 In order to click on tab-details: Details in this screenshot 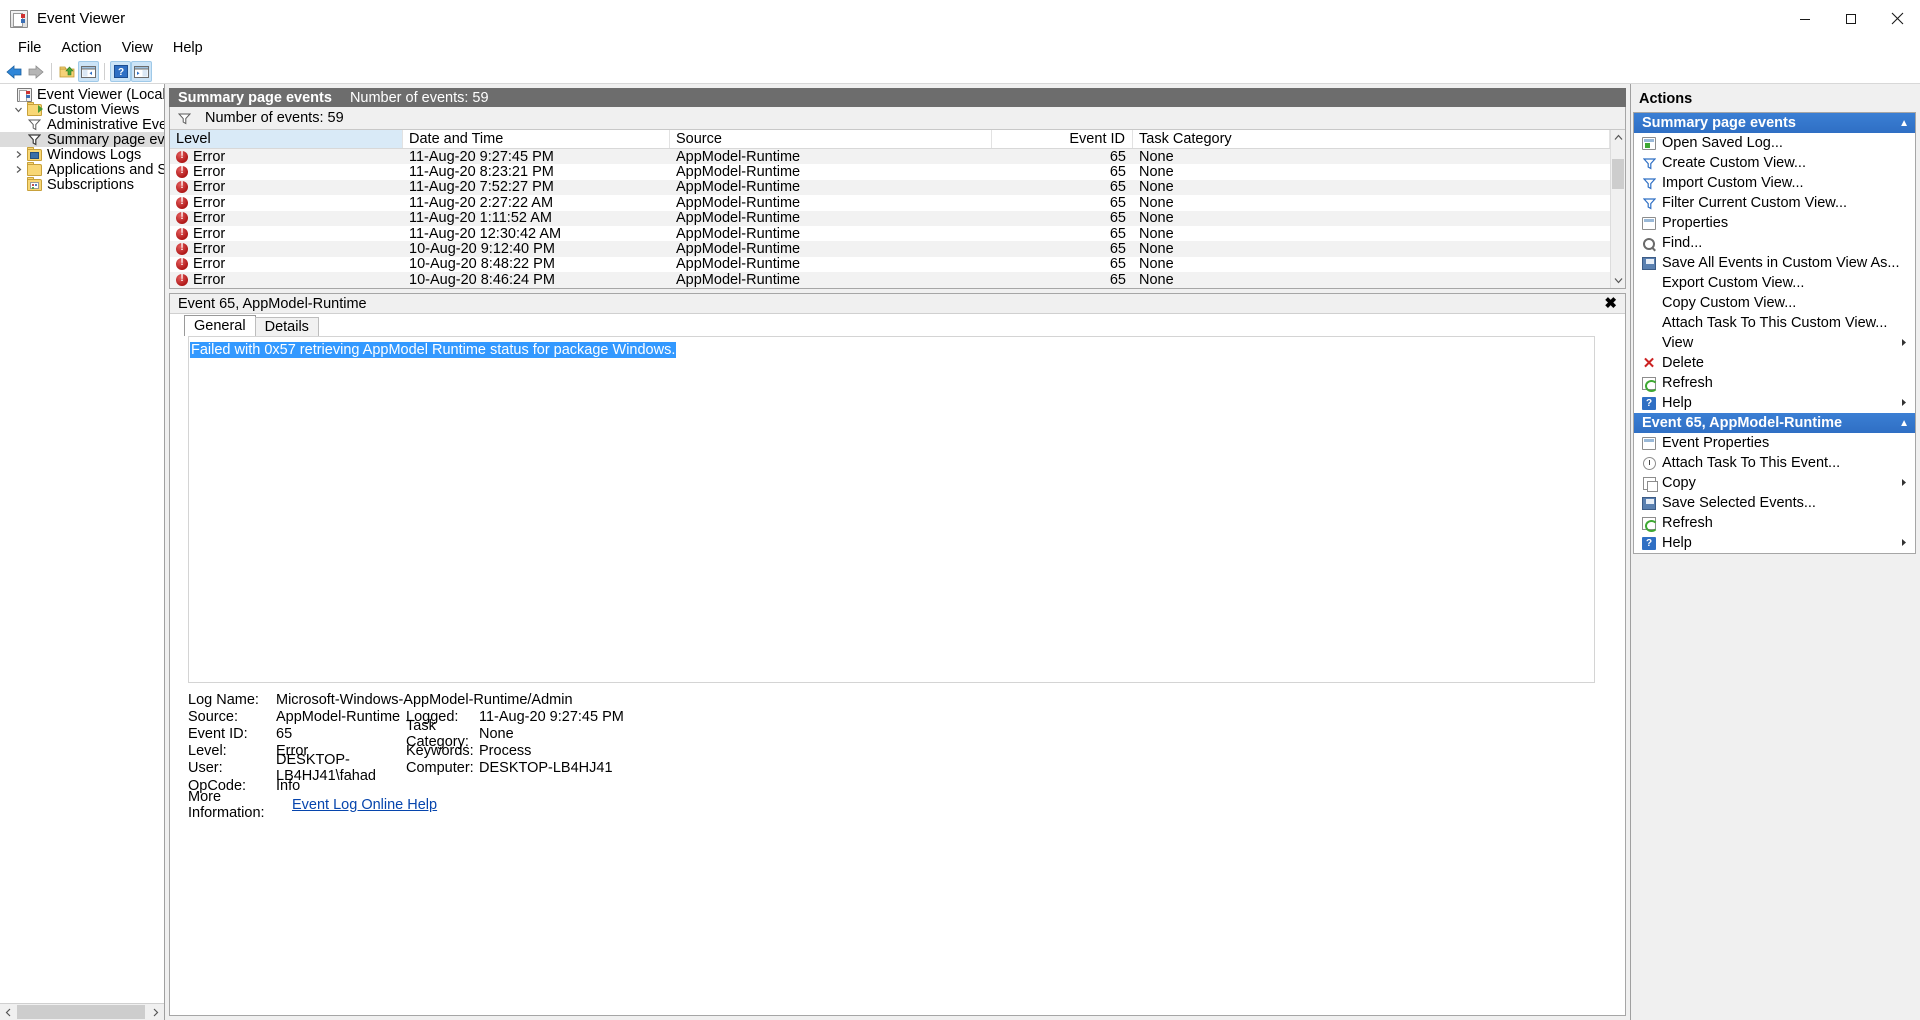, I will do `click(286, 326)`.